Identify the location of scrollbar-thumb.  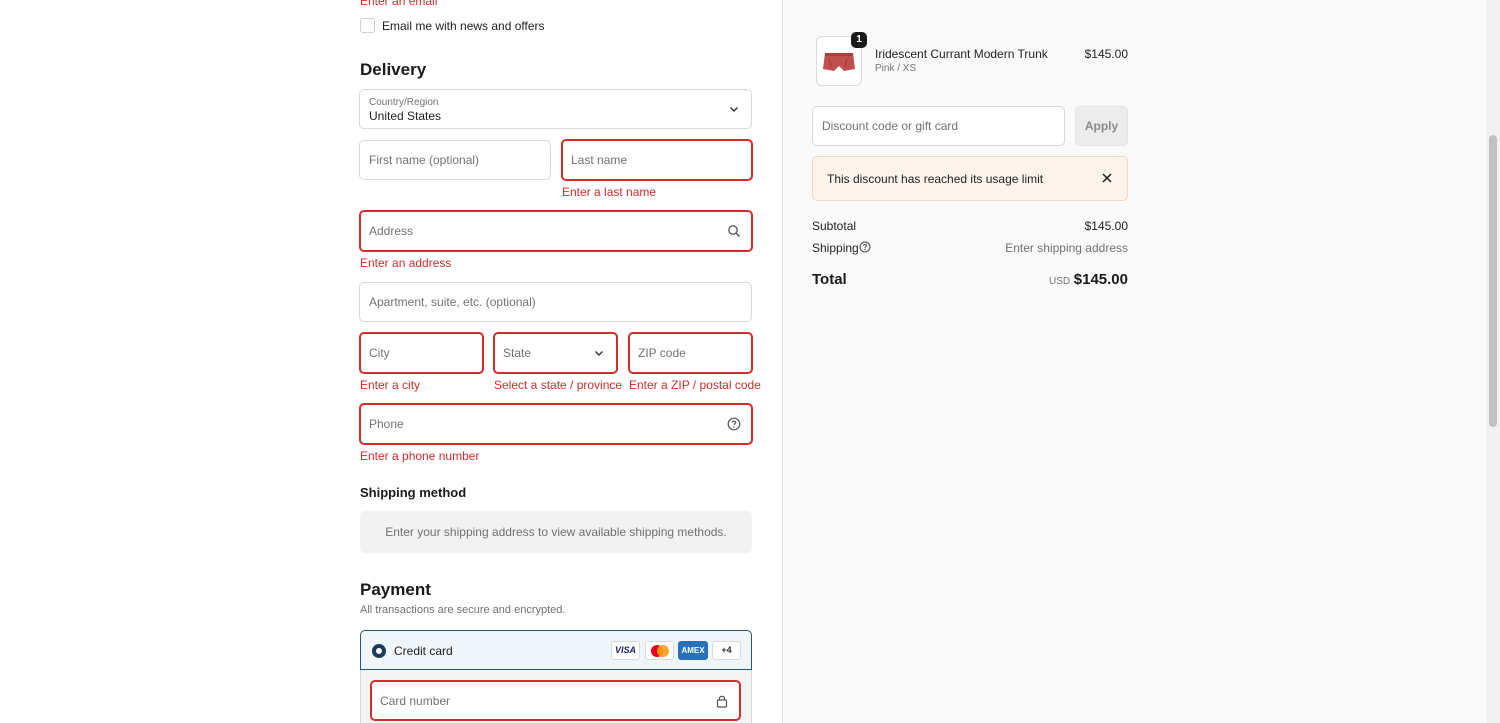
(1493, 281).